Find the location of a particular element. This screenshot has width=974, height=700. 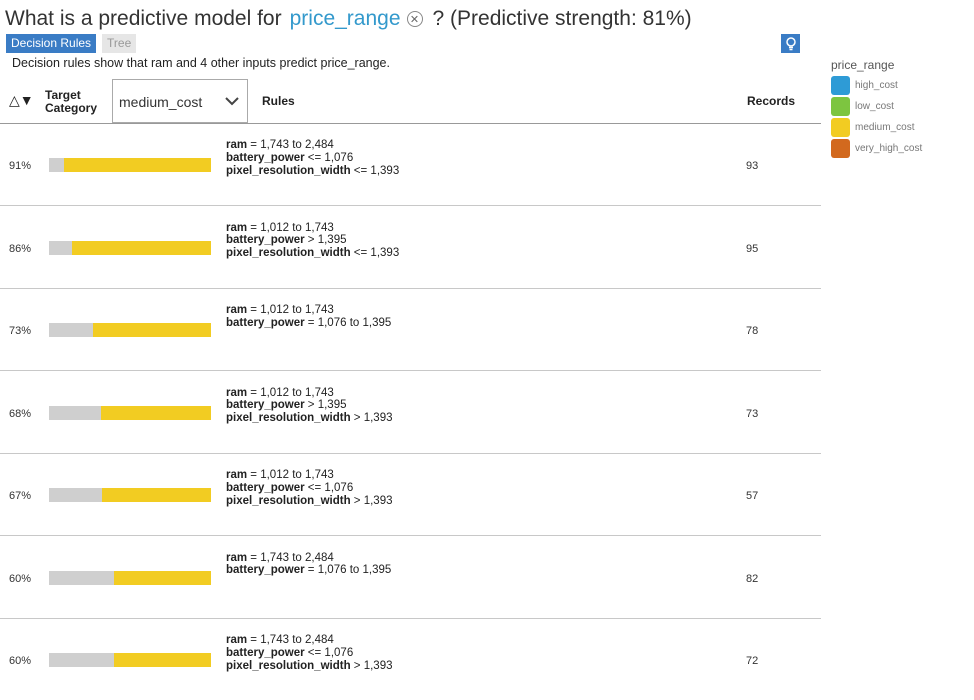

target-category-dropdown: medium_cost is located at coordinates (180, 101).